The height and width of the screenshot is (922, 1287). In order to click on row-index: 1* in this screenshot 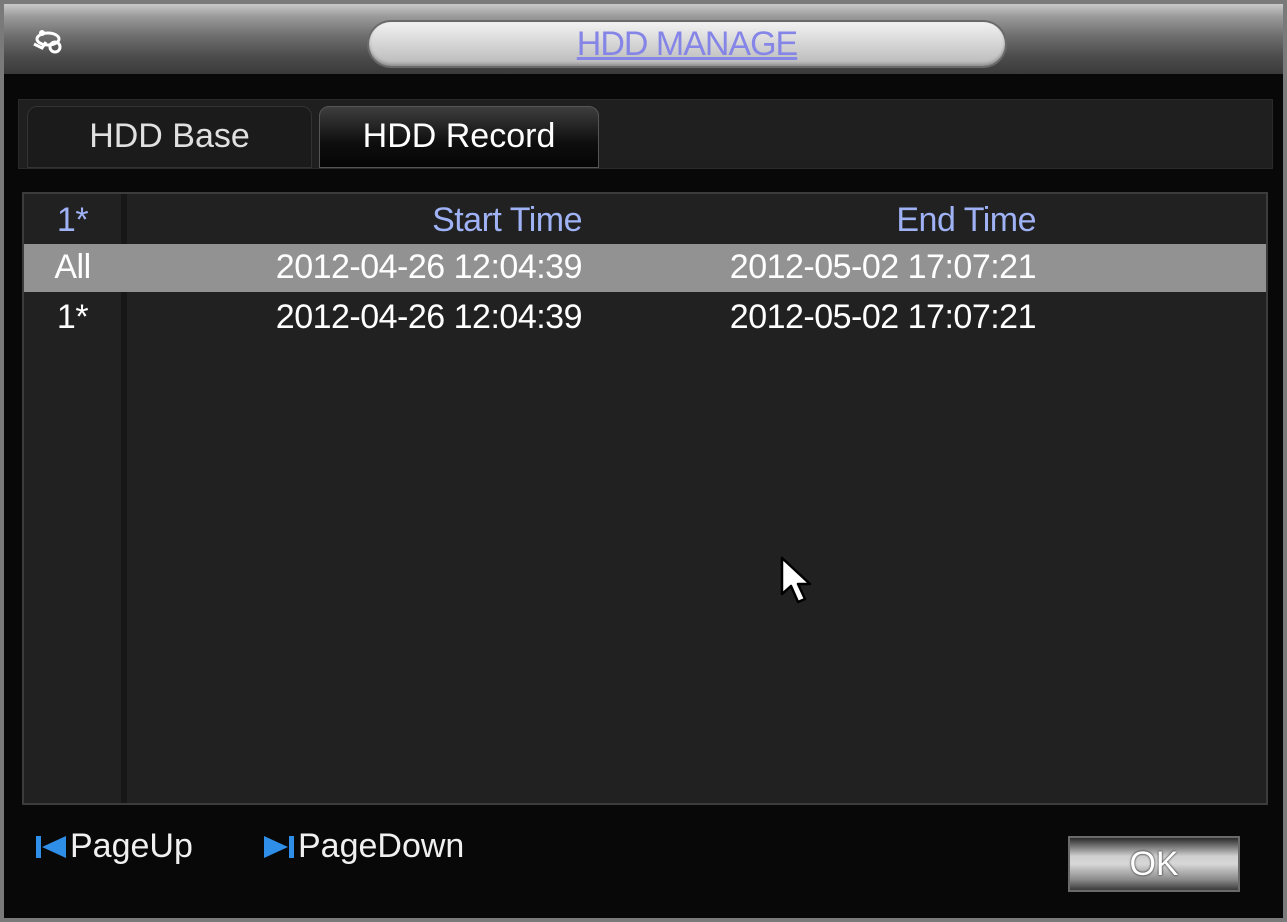, I will do `click(72, 317)`.